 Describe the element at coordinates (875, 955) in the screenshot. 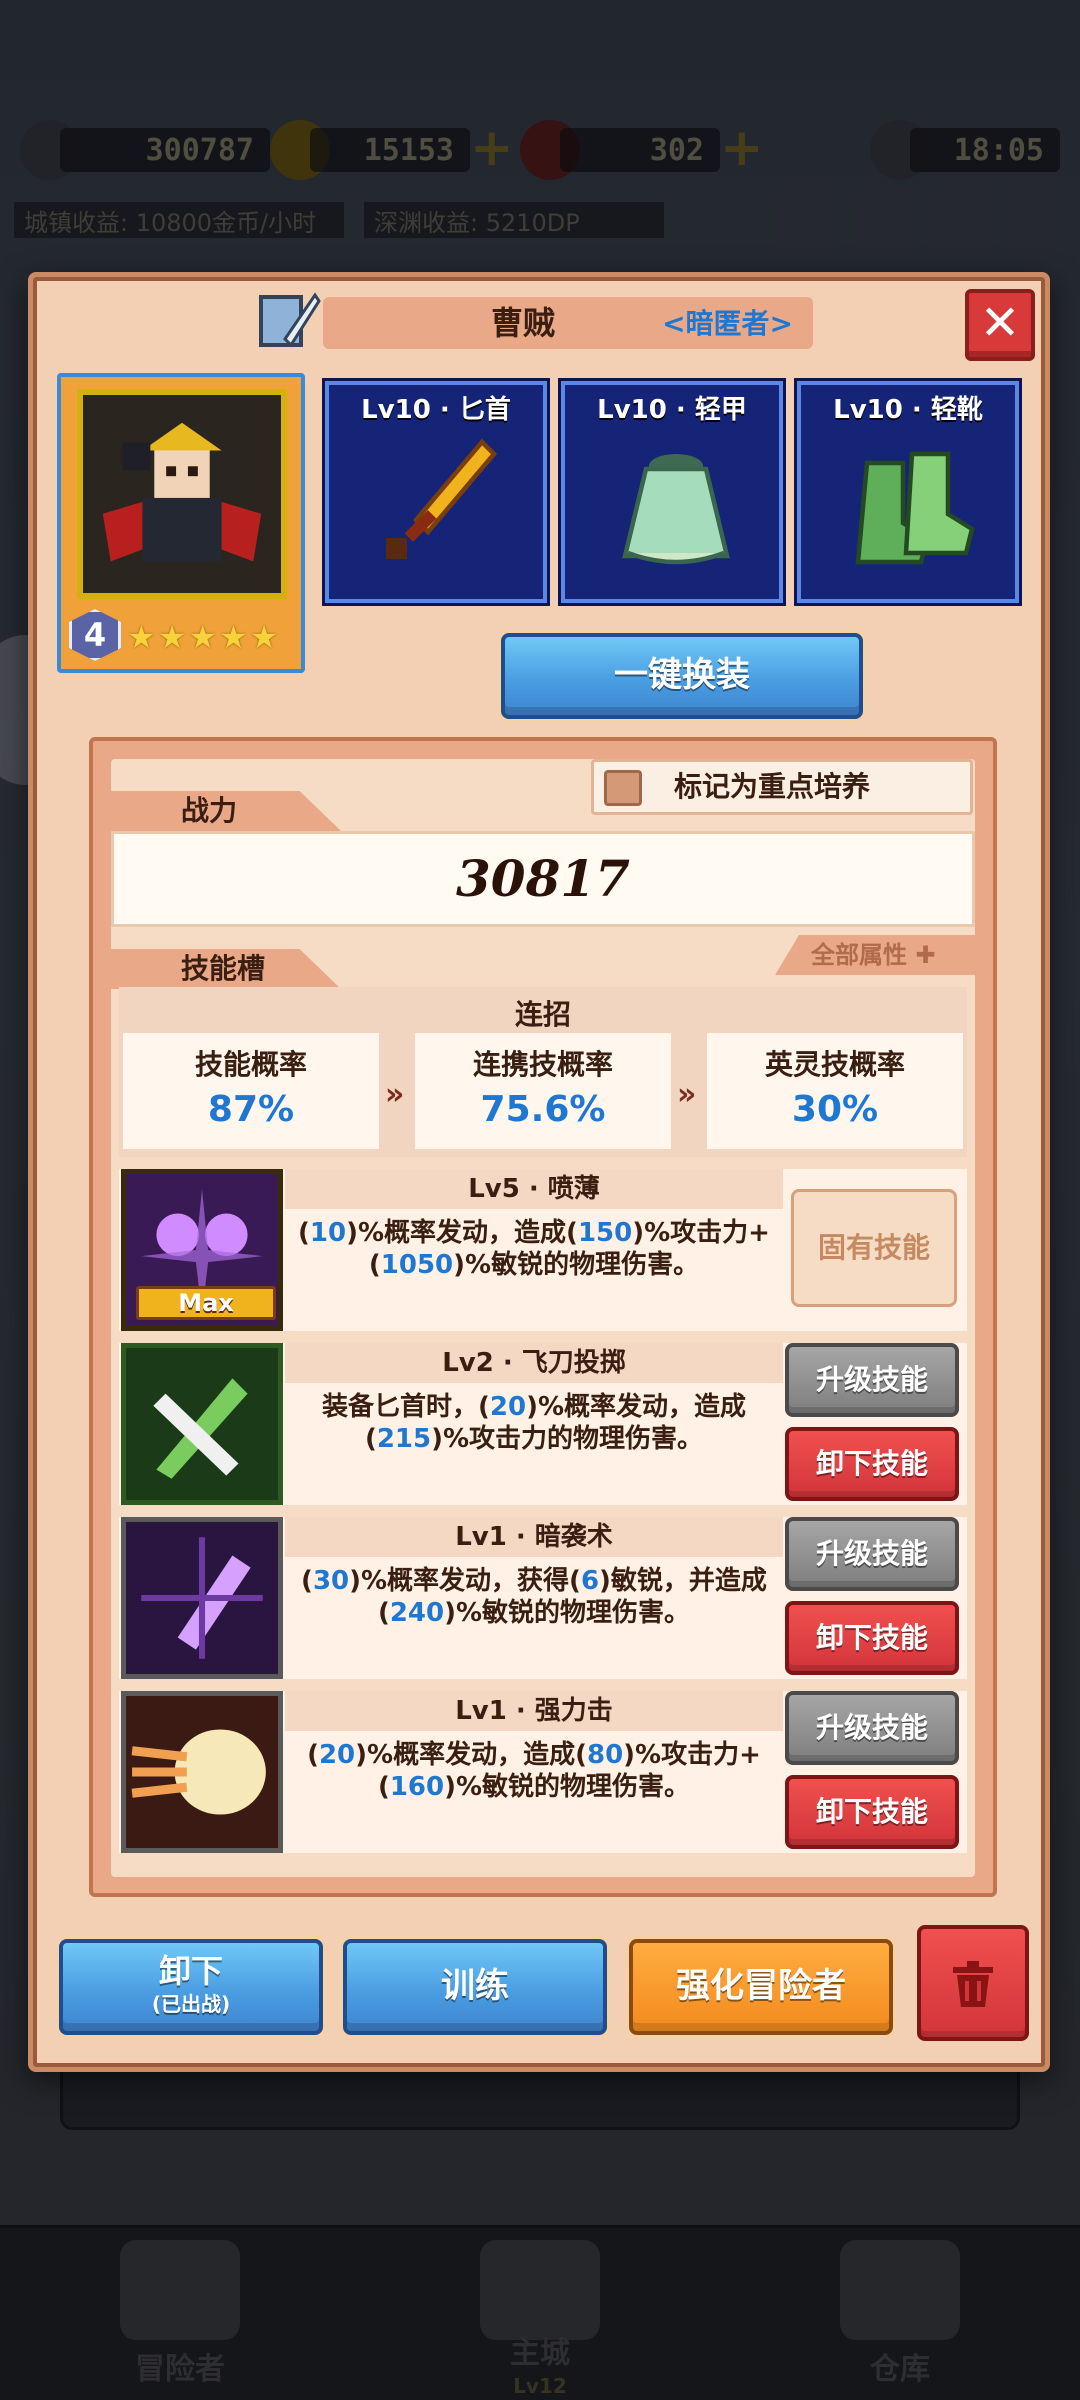

I see `all-attributes-button: 全部属性 ✚` at that location.